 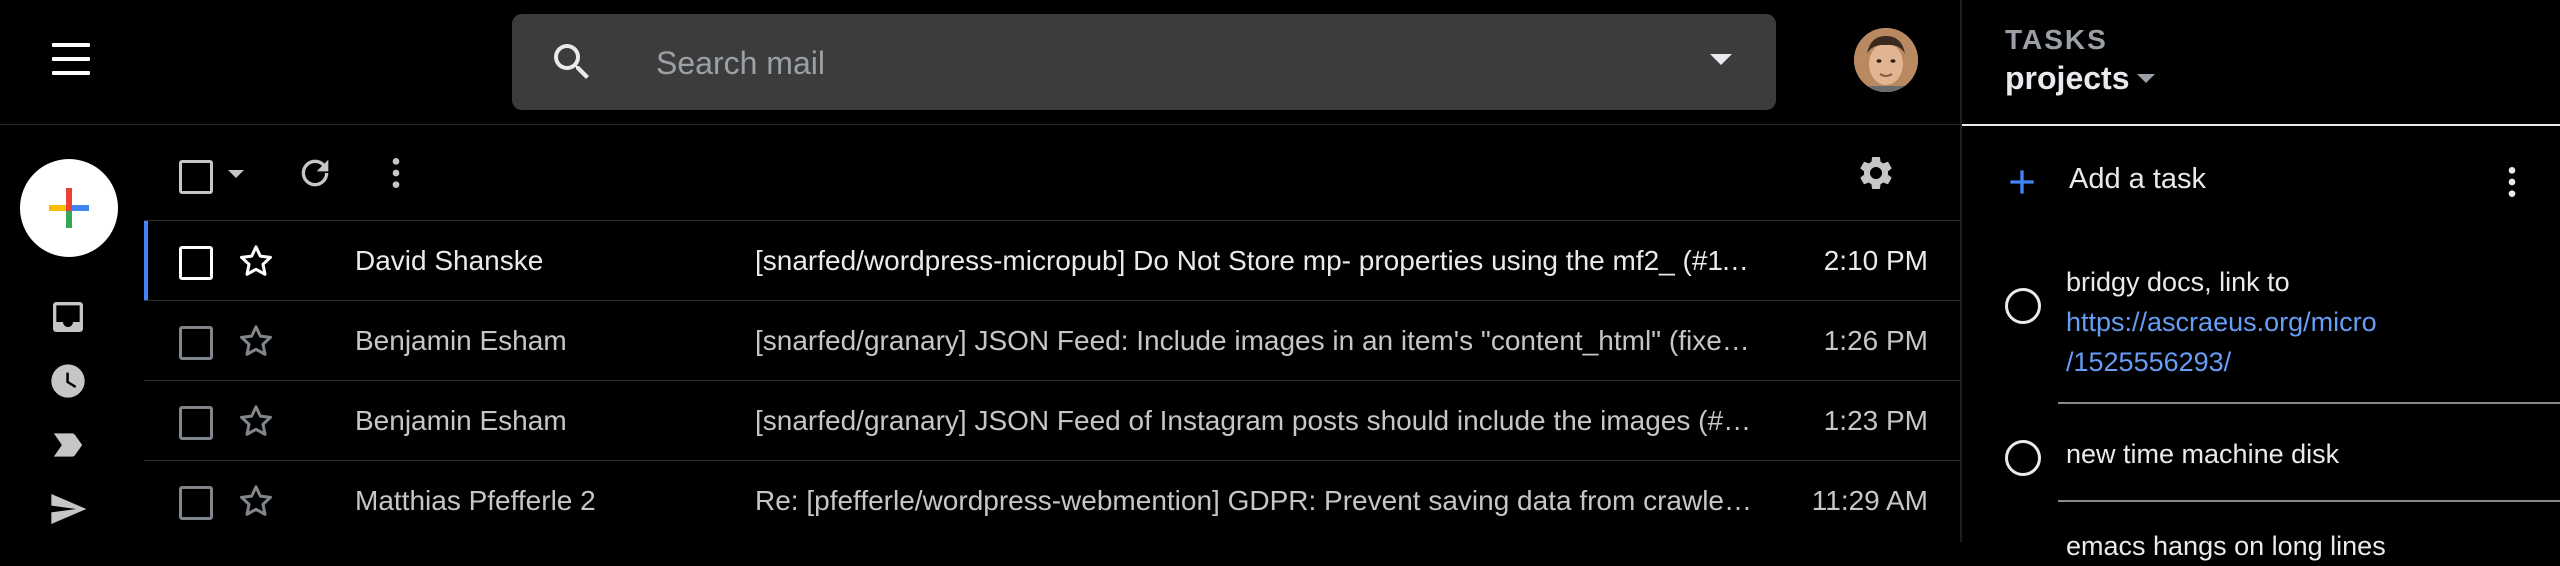 I want to click on search-bar, so click(x=1144, y=62).